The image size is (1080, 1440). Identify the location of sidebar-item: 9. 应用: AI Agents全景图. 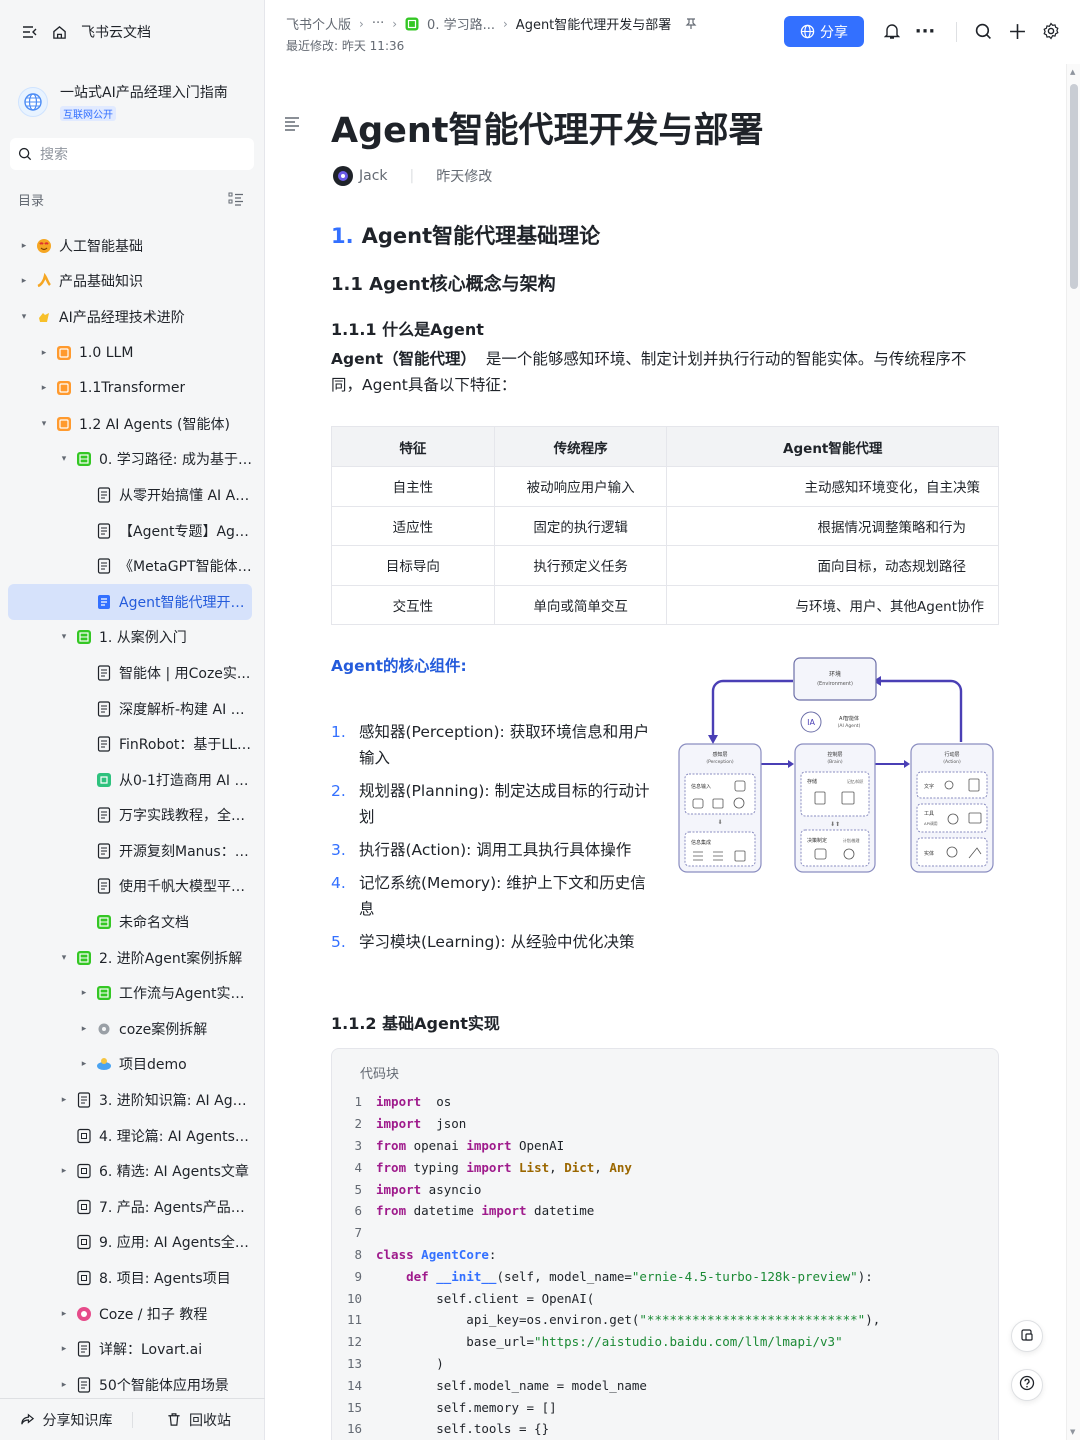
(130, 1243).